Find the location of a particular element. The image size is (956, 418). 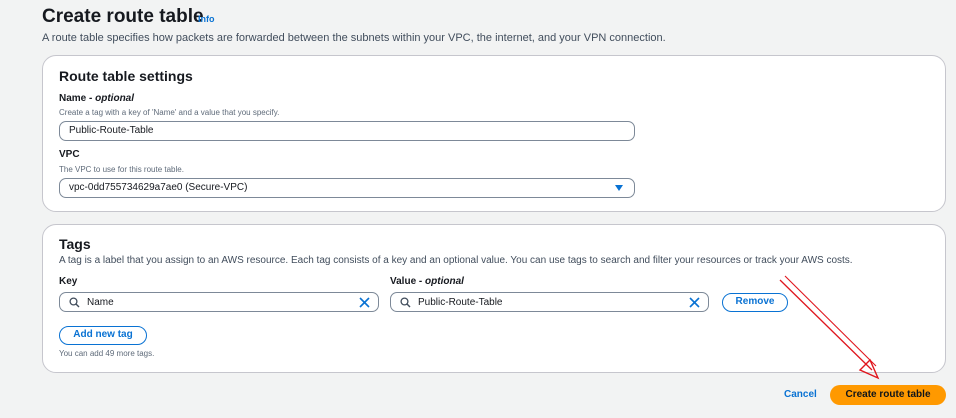

name-label: Name - optional is located at coordinates (96, 98).